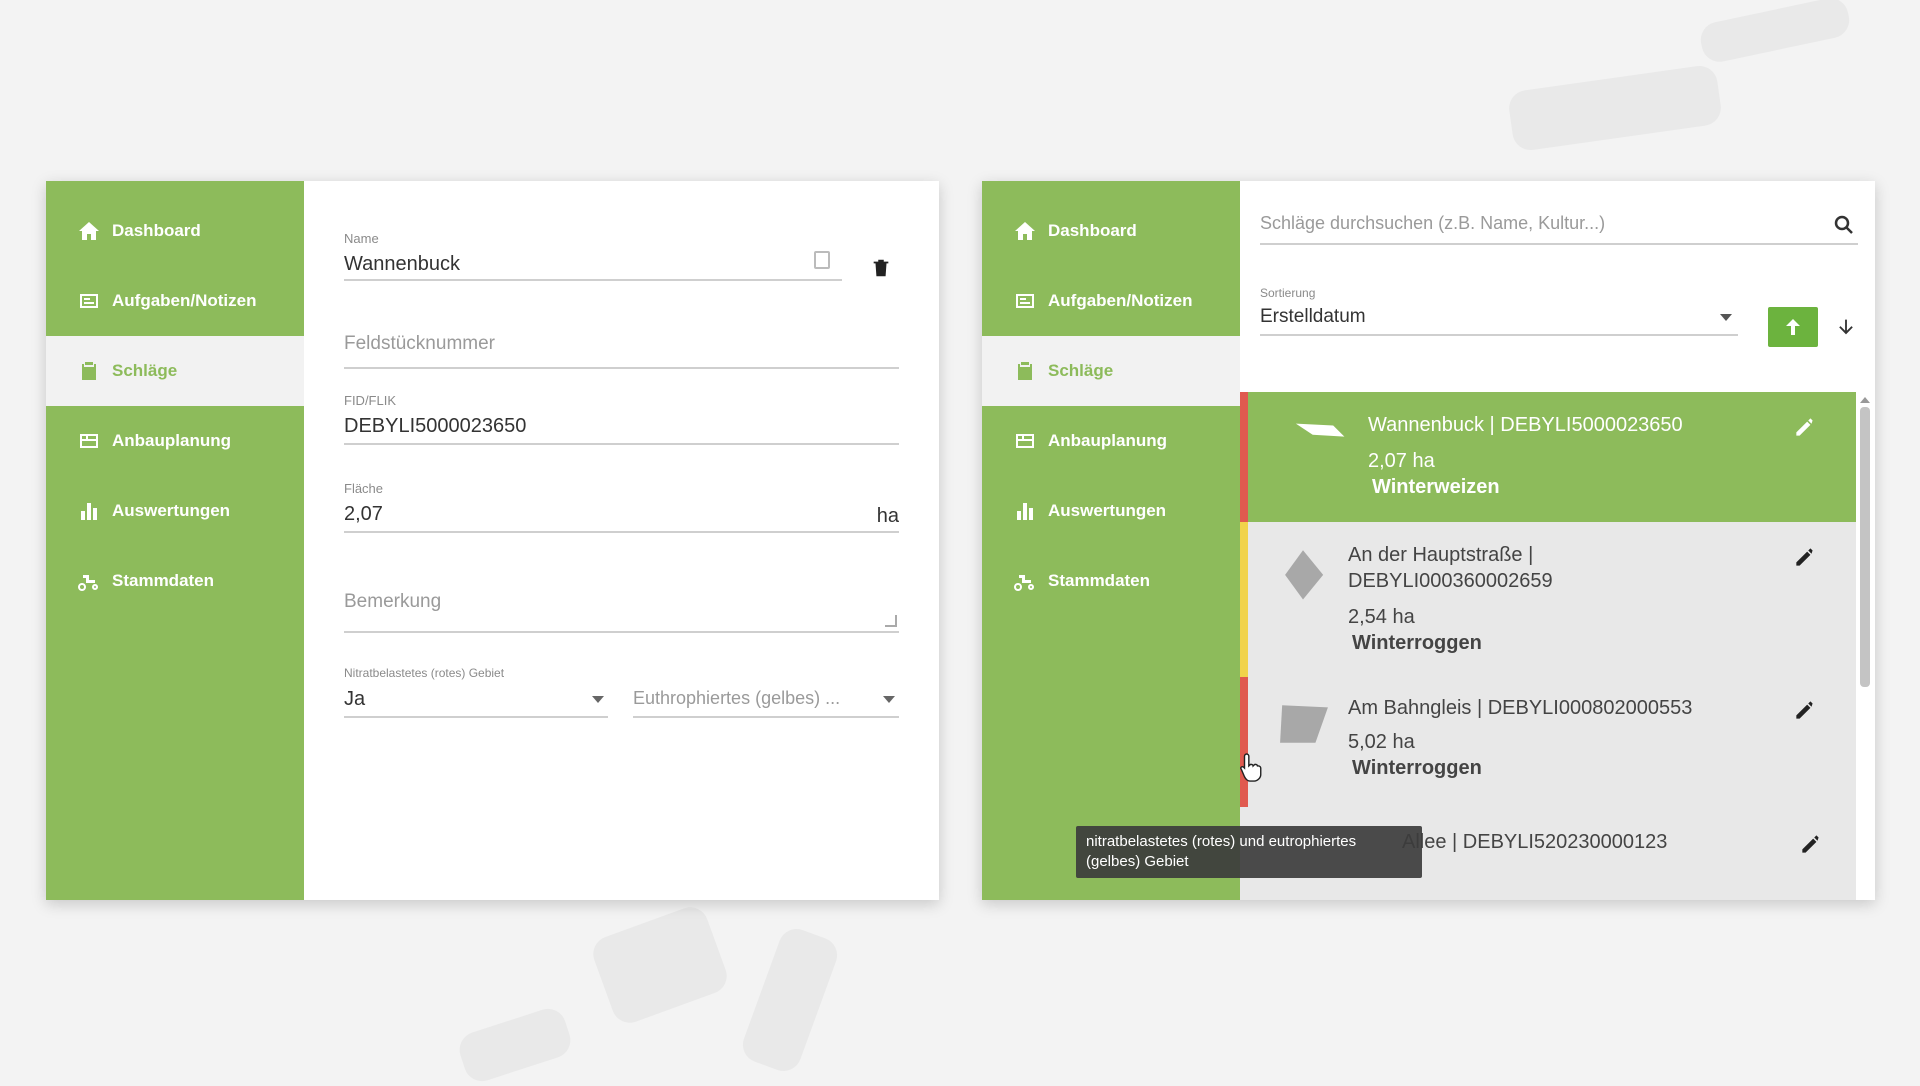 This screenshot has height=1086, width=1920. What do you see at coordinates (1520, 708) in the screenshot?
I see `field-name: Am Bahngleis | DEBYLI000802000553` at bounding box center [1520, 708].